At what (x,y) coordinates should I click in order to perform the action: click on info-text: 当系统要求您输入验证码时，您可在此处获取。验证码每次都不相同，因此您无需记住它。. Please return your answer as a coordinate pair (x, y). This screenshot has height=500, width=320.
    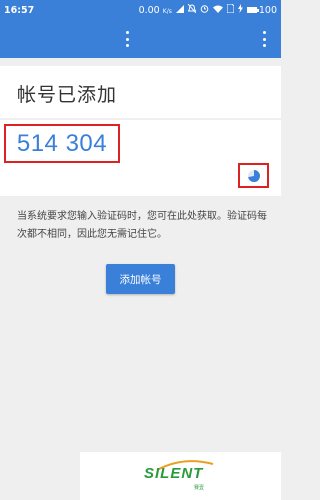
    Looking at the image, I should click on (142, 225).